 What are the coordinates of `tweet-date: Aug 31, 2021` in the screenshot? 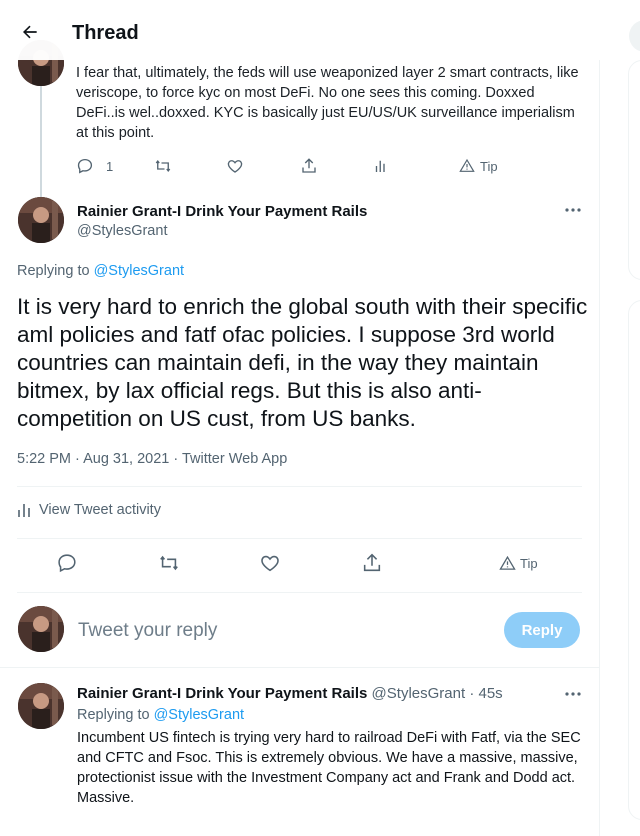 It's located at (126, 459).